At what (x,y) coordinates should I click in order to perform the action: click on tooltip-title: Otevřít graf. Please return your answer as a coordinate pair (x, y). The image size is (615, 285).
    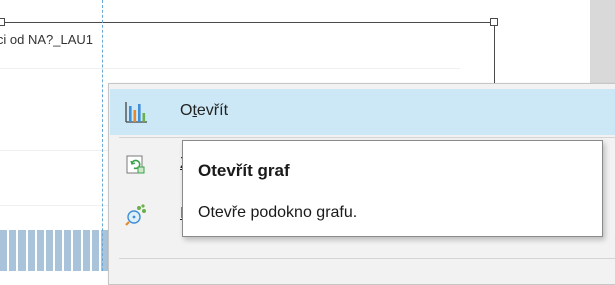
    Looking at the image, I should click on (244, 170).